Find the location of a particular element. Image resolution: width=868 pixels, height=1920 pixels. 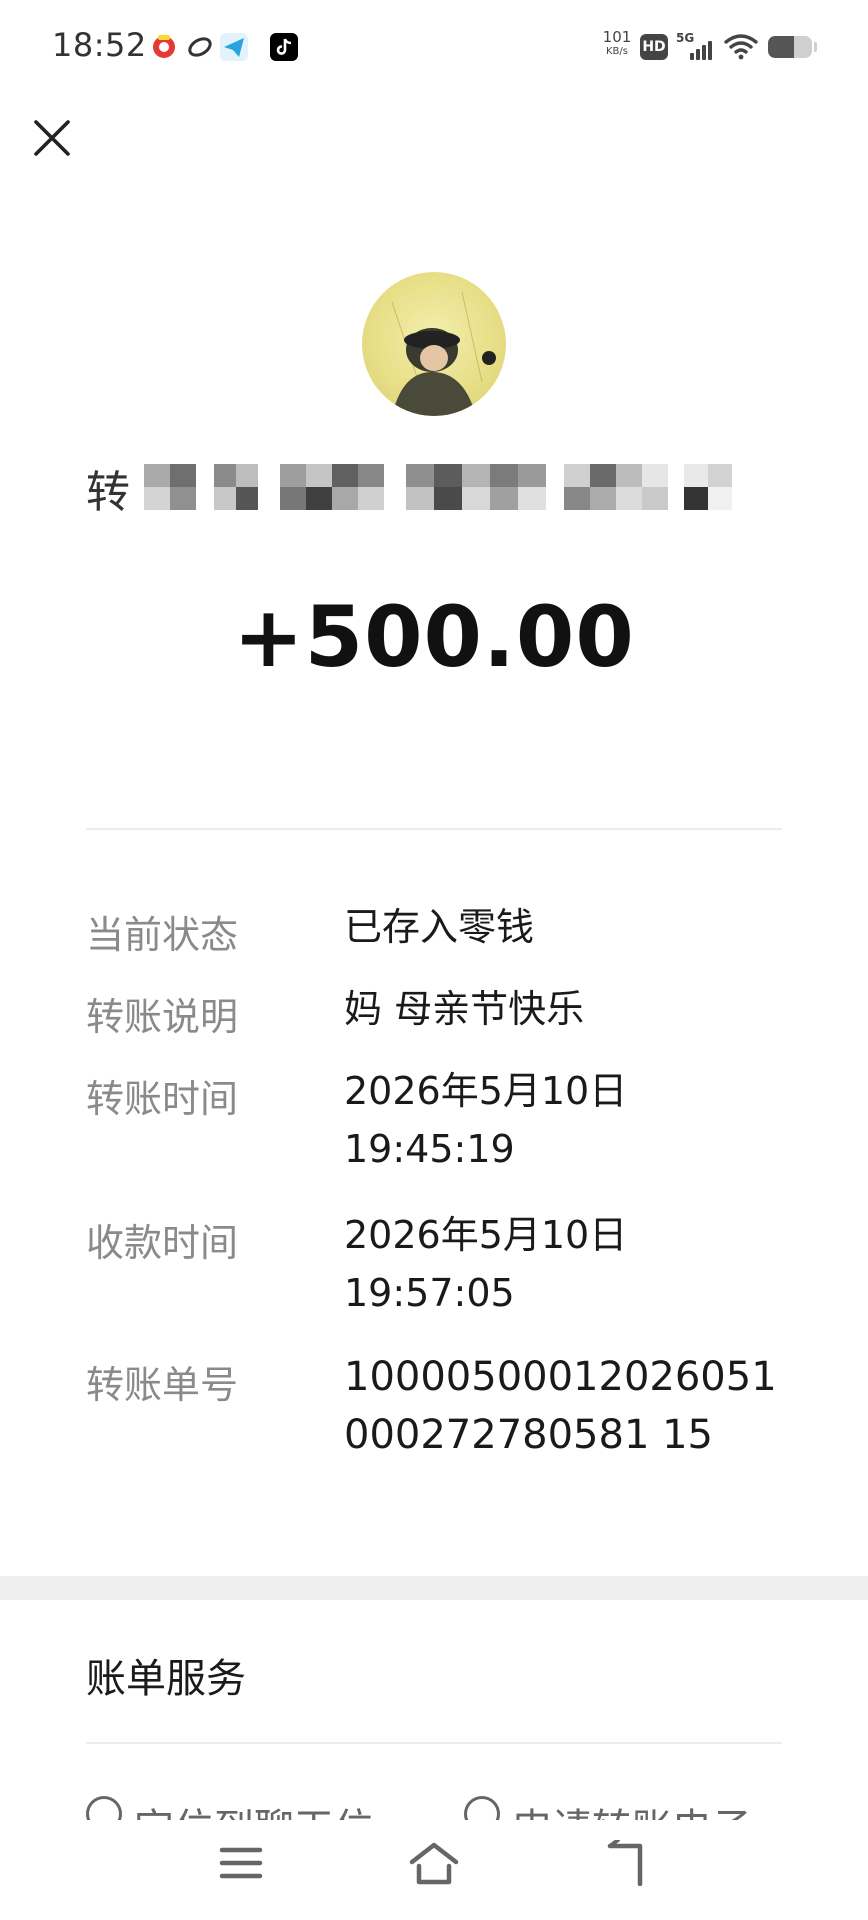

apply-e-receipt-link: 申请转账电子 is located at coordinates (608, 1808).